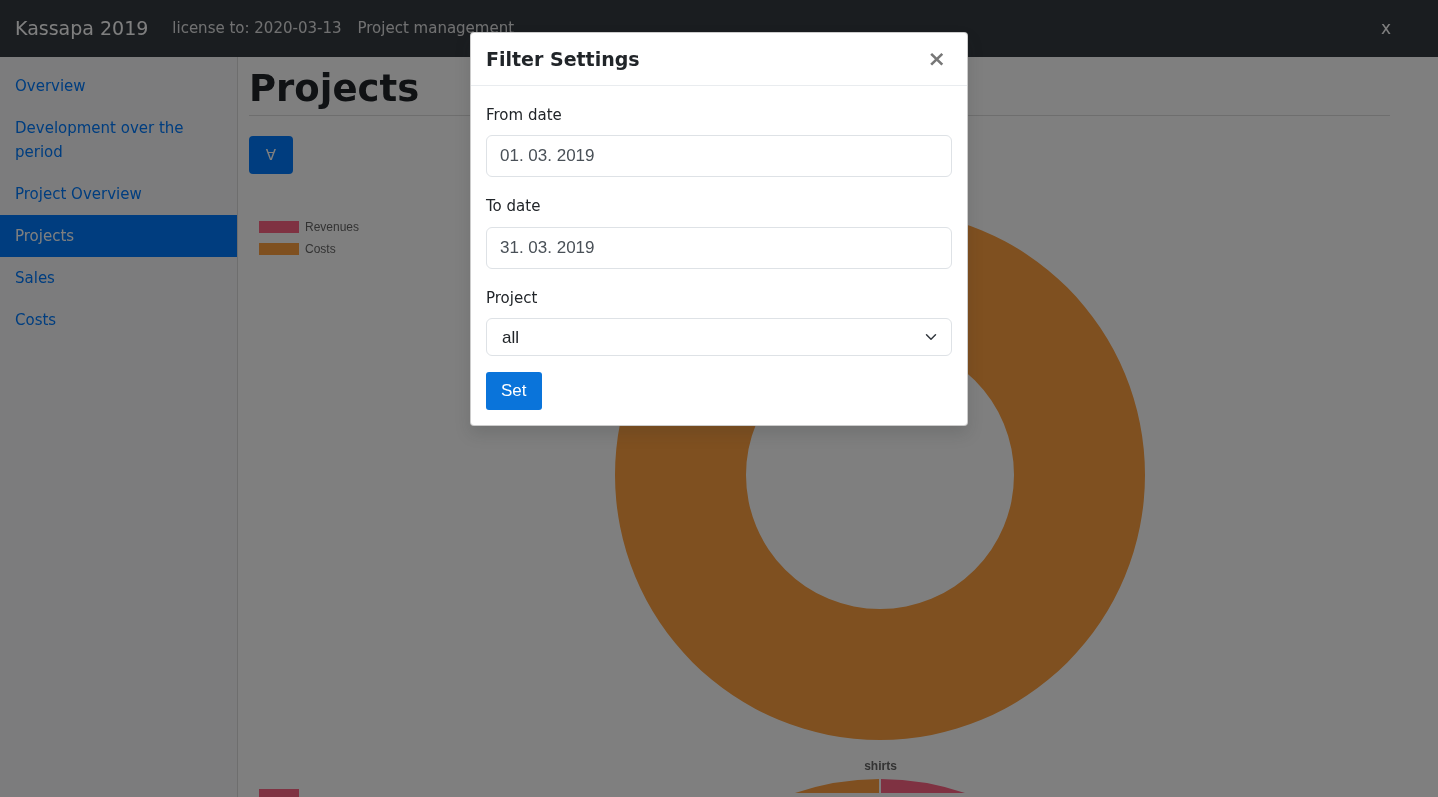 The image size is (1438, 797). I want to click on chart-title: shirts, so click(880, 767).